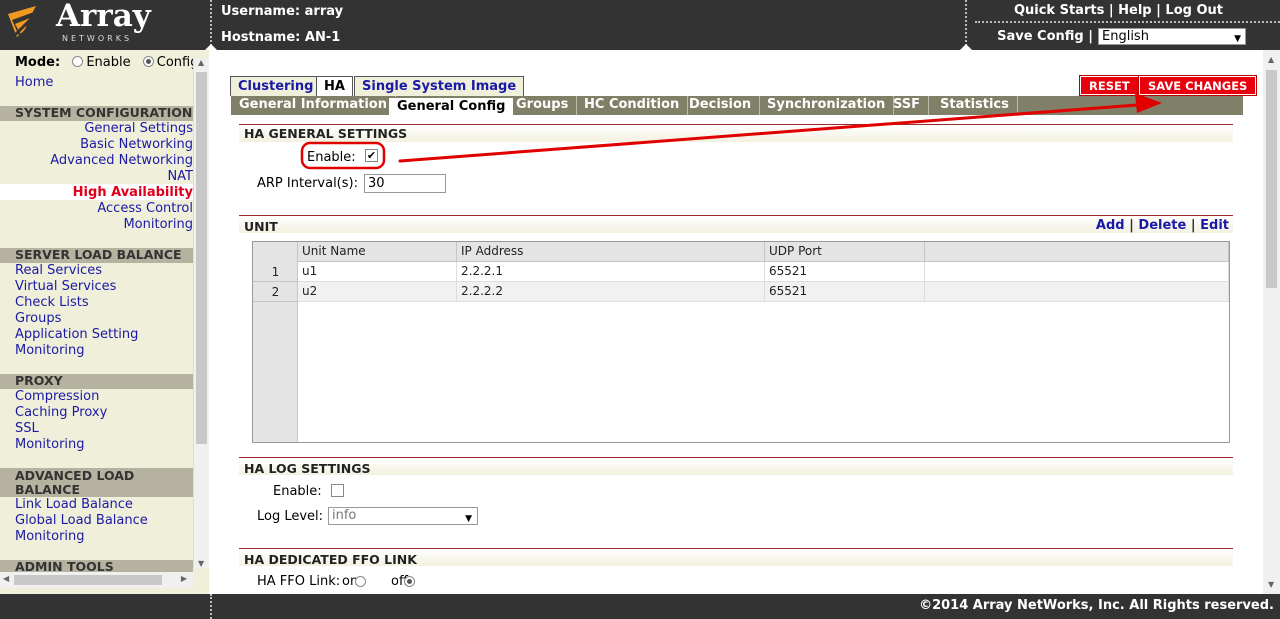  What do you see at coordinates (28, 23) in the screenshot?
I see `array-logo-icon` at bounding box center [28, 23].